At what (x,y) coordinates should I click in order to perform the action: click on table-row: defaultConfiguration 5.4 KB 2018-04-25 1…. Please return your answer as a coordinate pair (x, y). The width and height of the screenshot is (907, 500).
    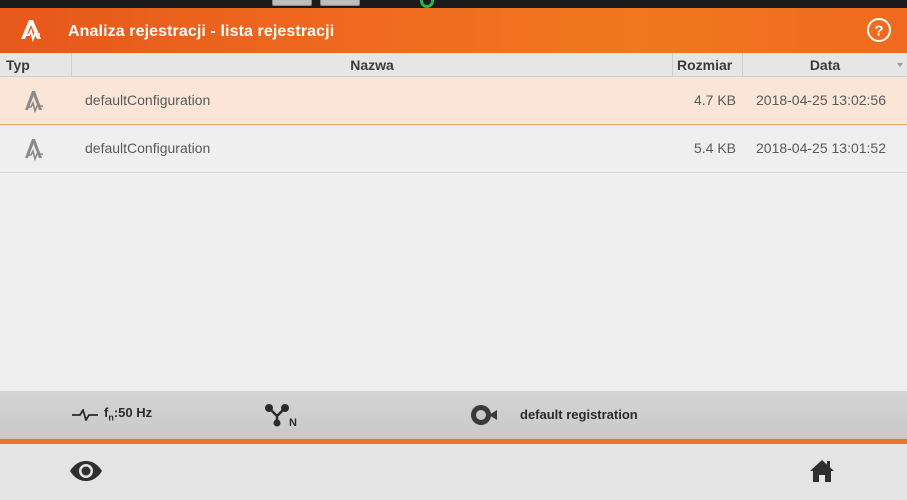
    Looking at the image, I should click on (453, 149).